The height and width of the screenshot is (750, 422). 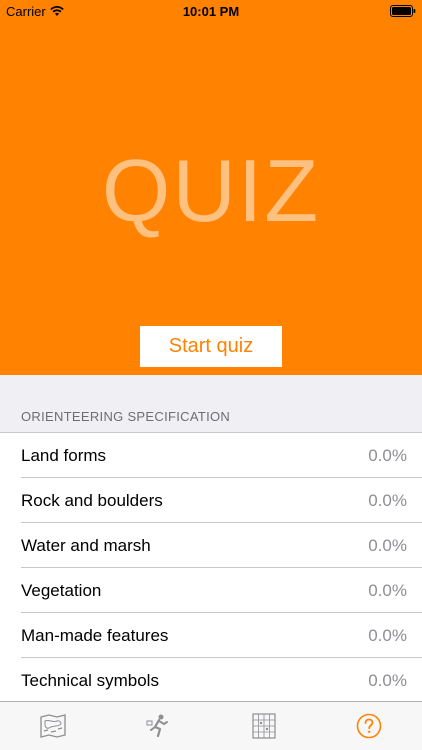 I want to click on tab-map, so click(x=53, y=726).